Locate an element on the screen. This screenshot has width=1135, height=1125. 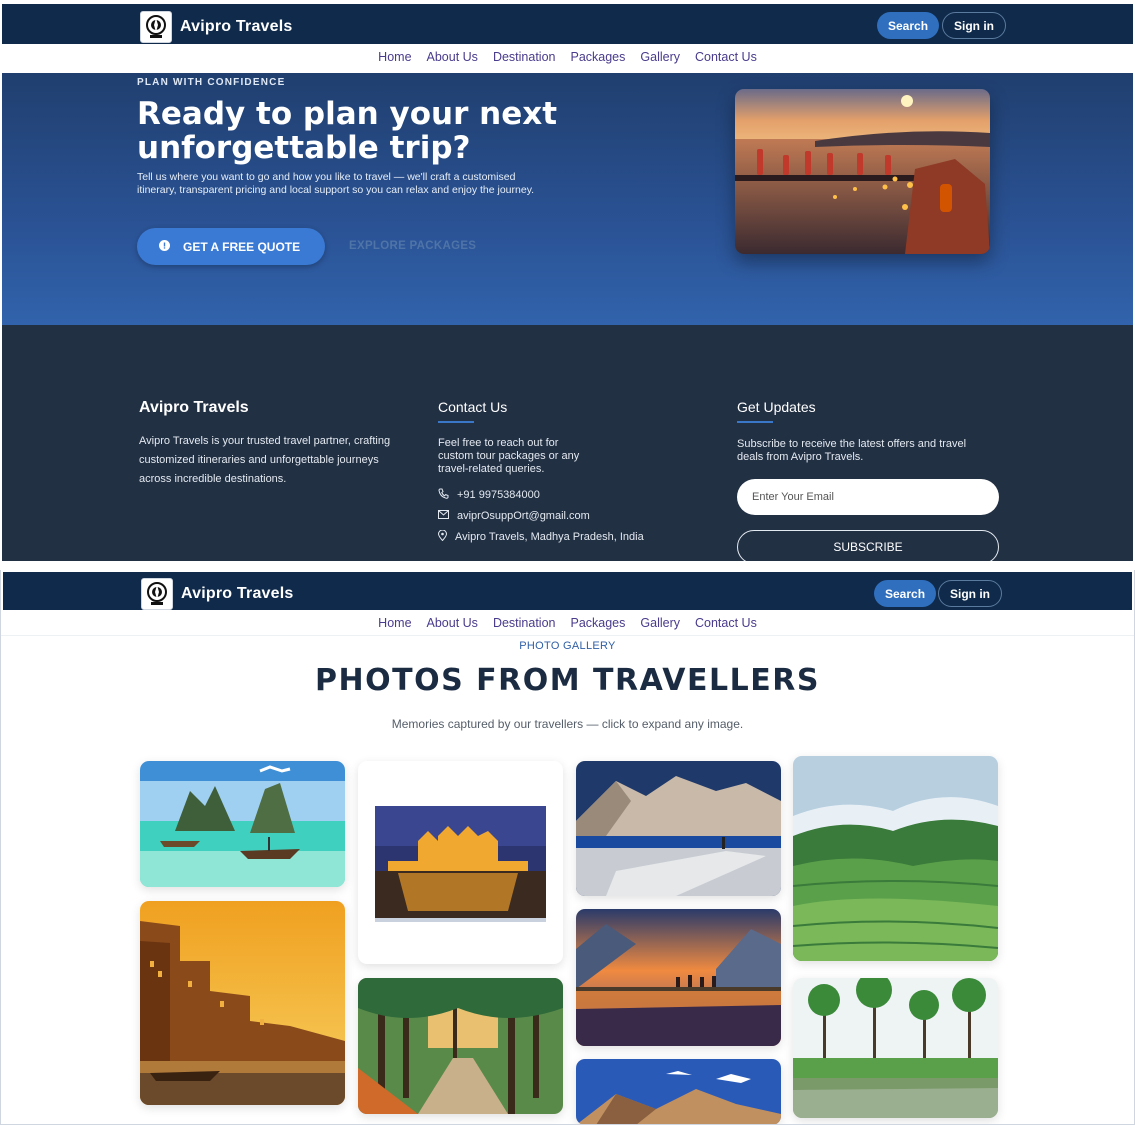
gallery-photo-desert-dunes is located at coordinates (678, 1091).